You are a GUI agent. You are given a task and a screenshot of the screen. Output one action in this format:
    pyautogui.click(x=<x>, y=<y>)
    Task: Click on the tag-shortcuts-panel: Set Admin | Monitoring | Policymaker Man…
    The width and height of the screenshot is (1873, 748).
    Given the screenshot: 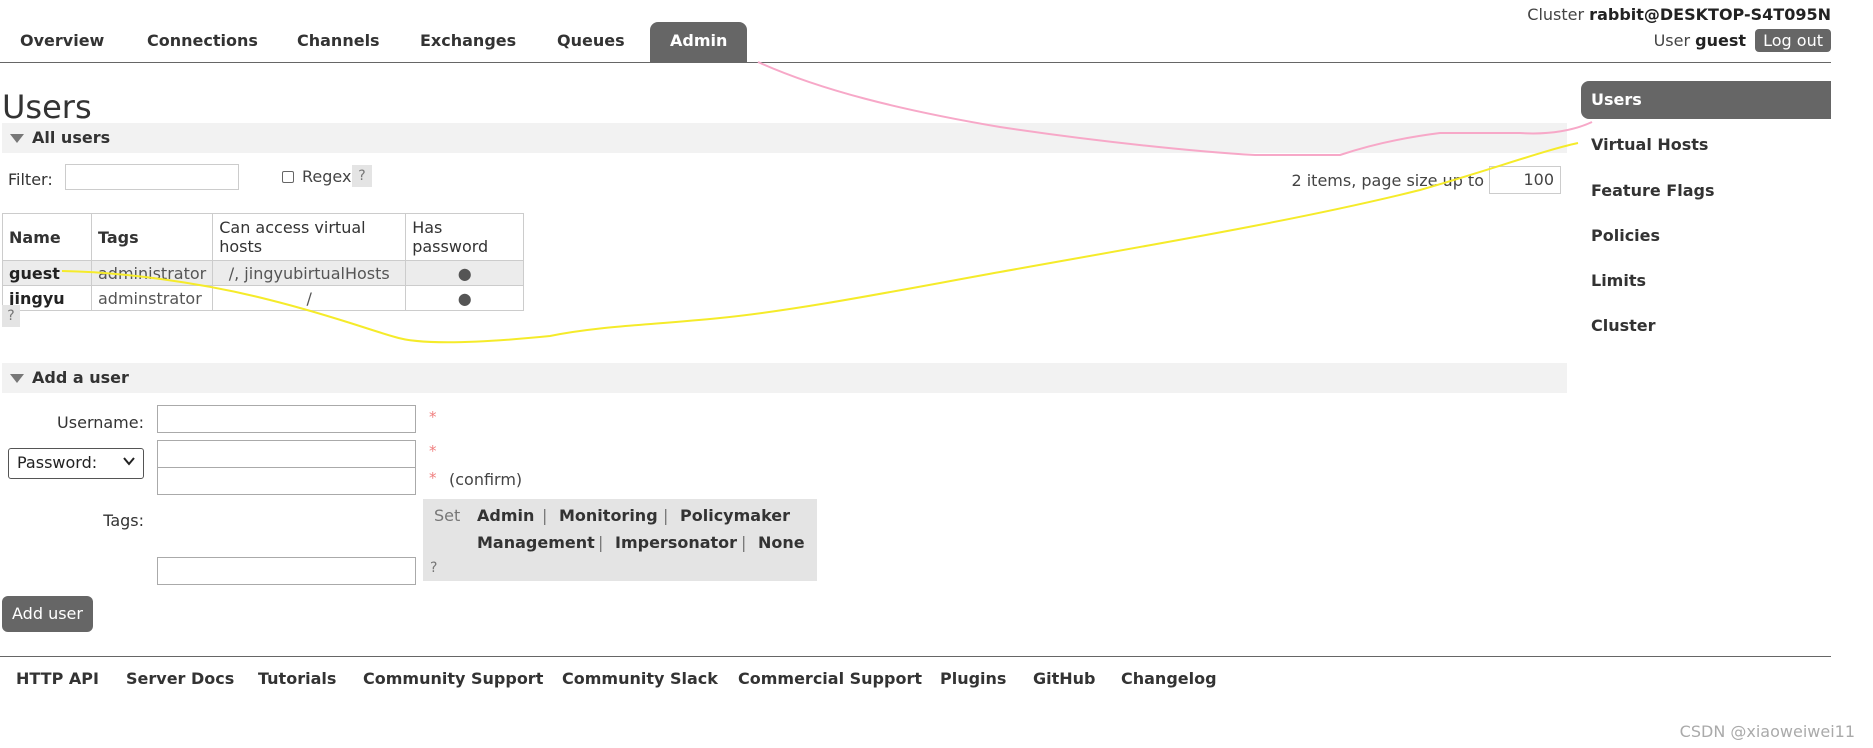 What is the action you would take?
    pyautogui.click(x=620, y=540)
    